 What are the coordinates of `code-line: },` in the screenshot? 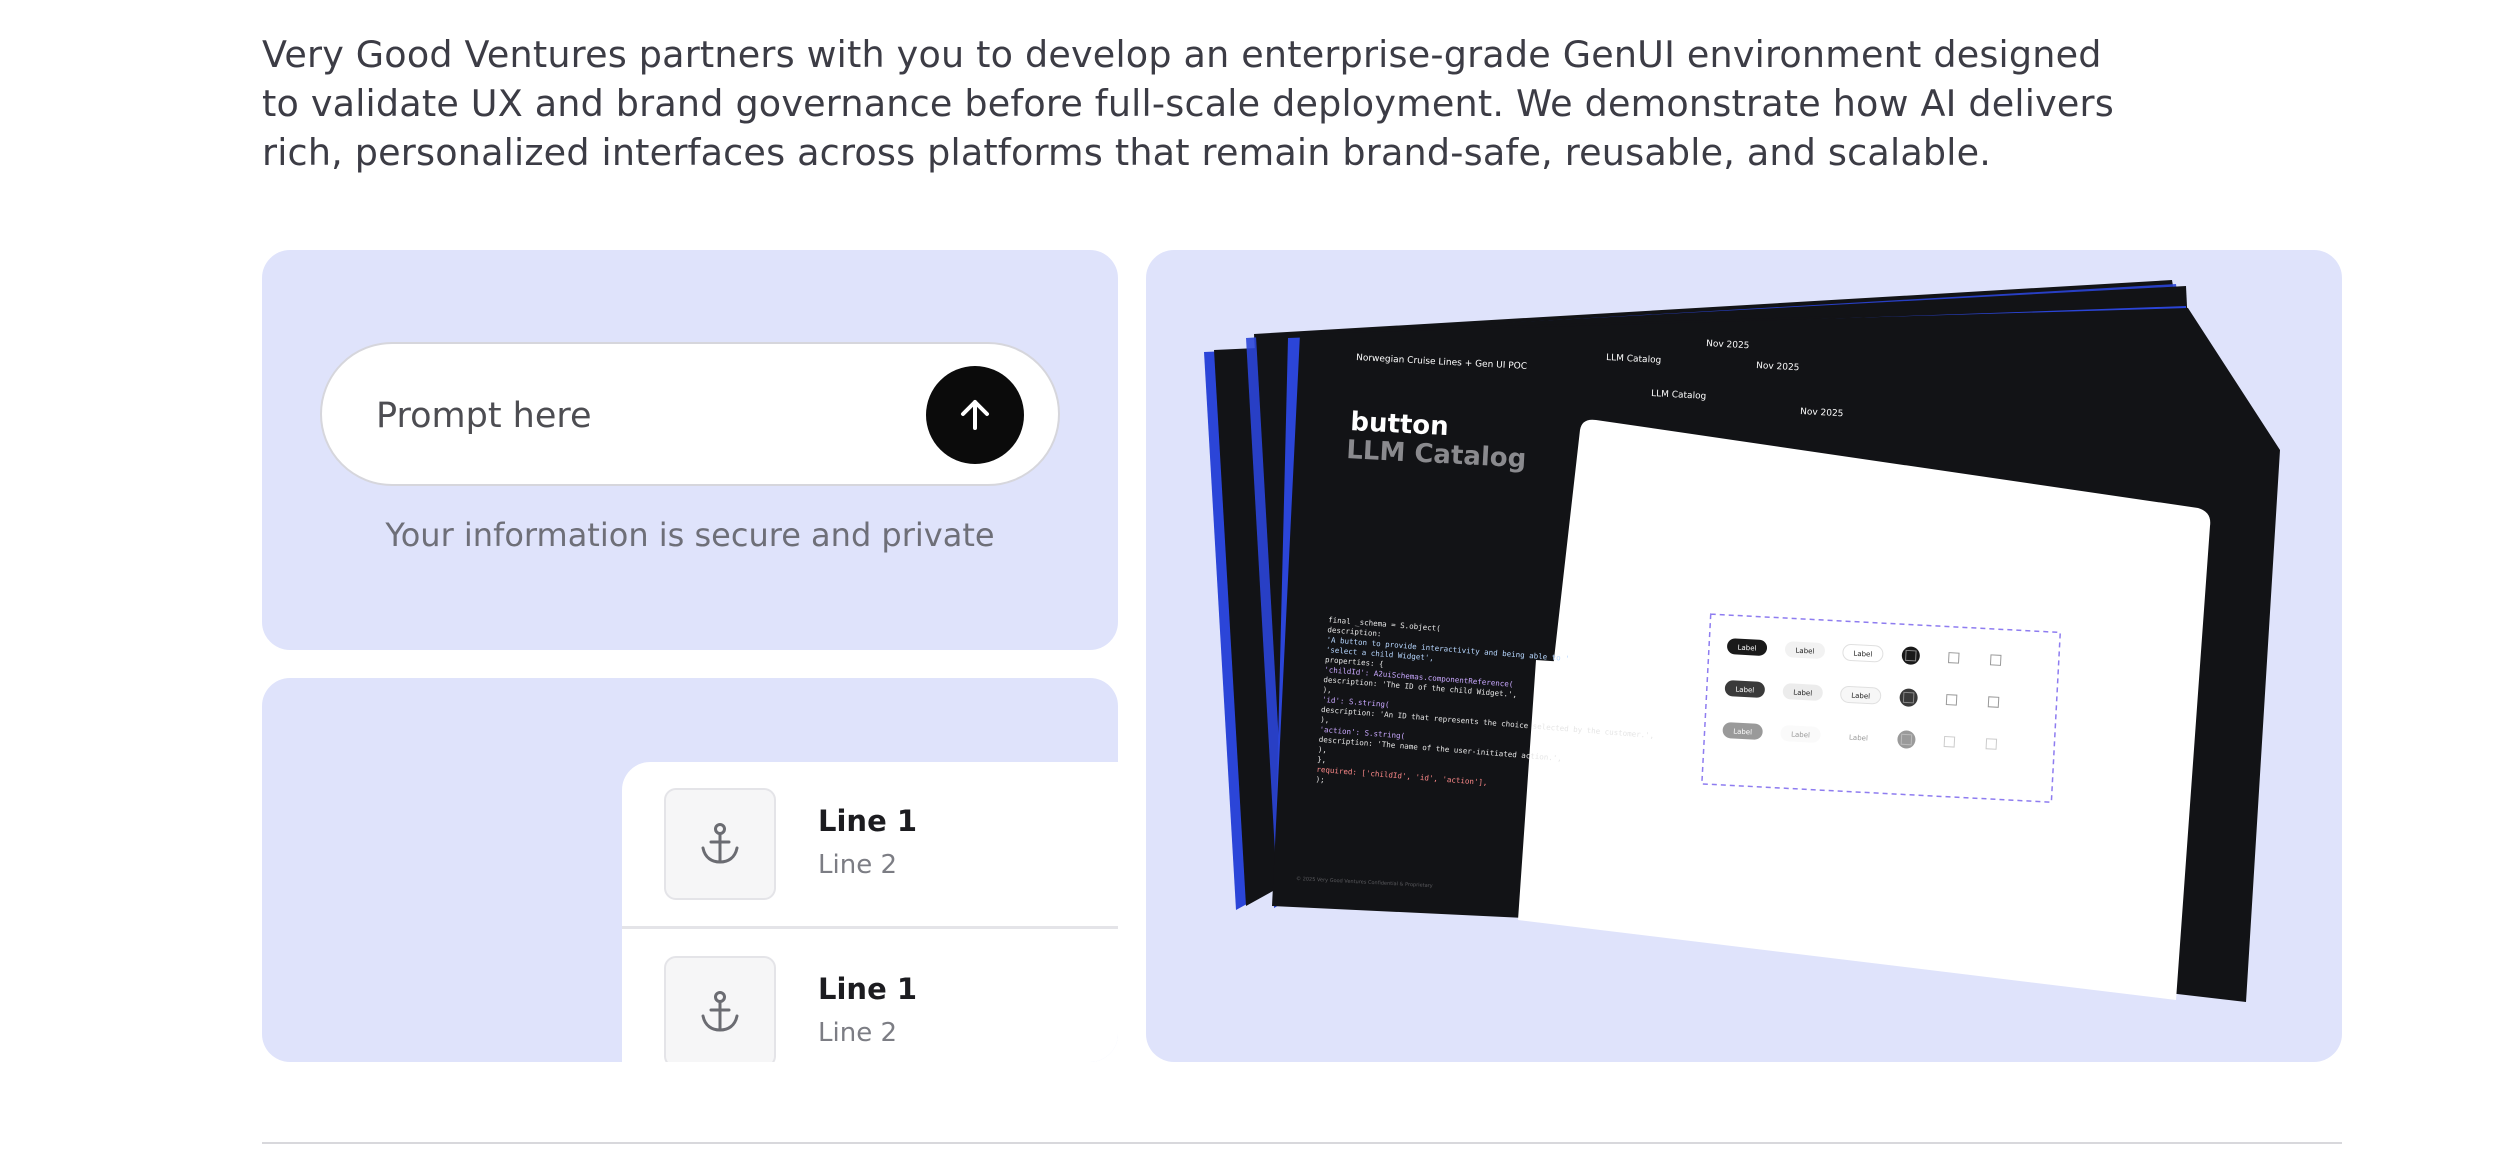 It's located at (1322, 760).